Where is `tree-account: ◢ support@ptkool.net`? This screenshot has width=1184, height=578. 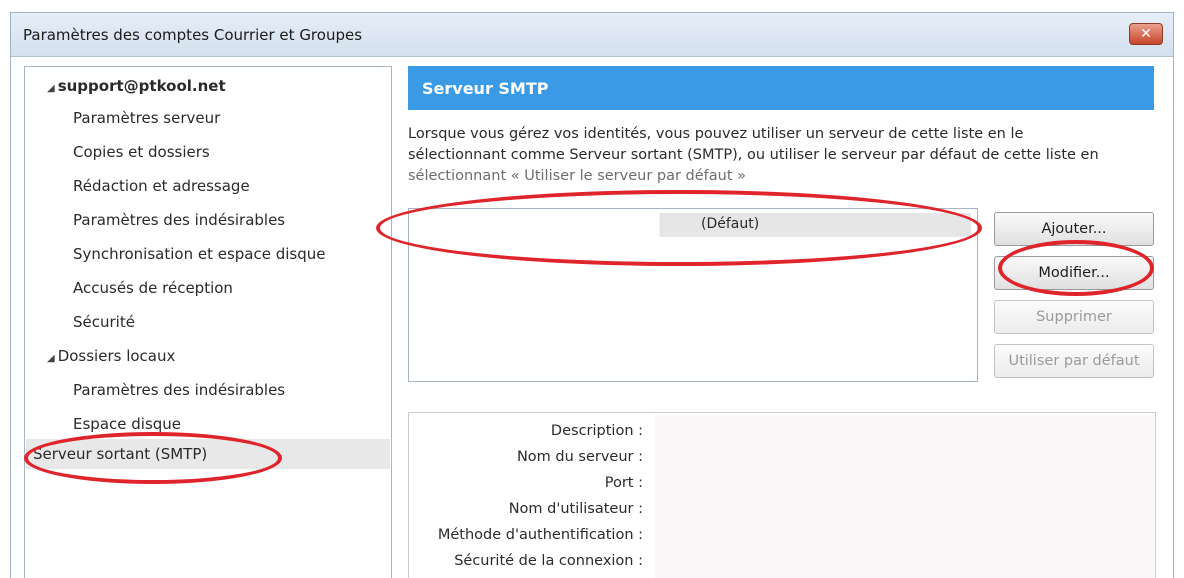
tree-account: ◢ support@ptkool.net is located at coordinates (136, 86).